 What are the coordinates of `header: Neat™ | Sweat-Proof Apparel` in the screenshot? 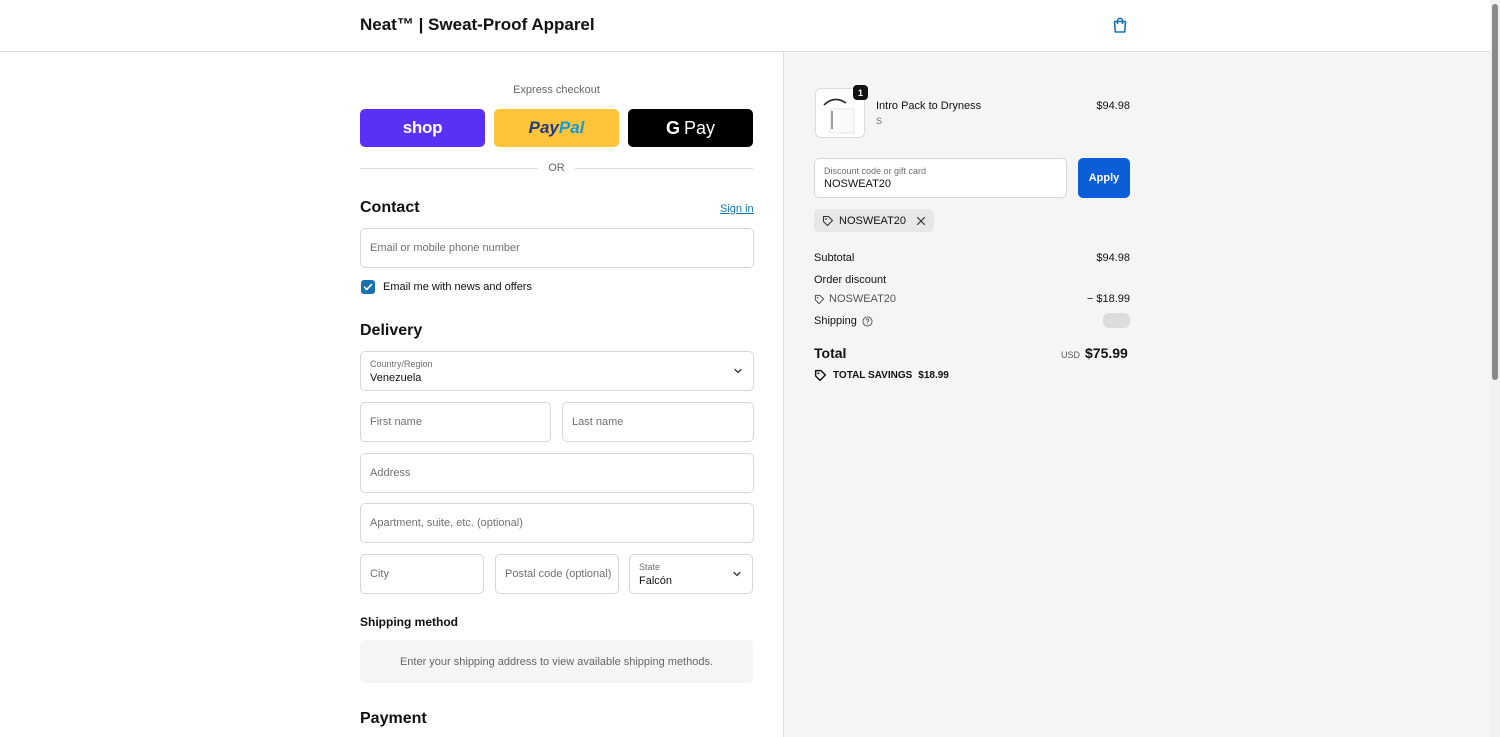 It's located at (745, 26).